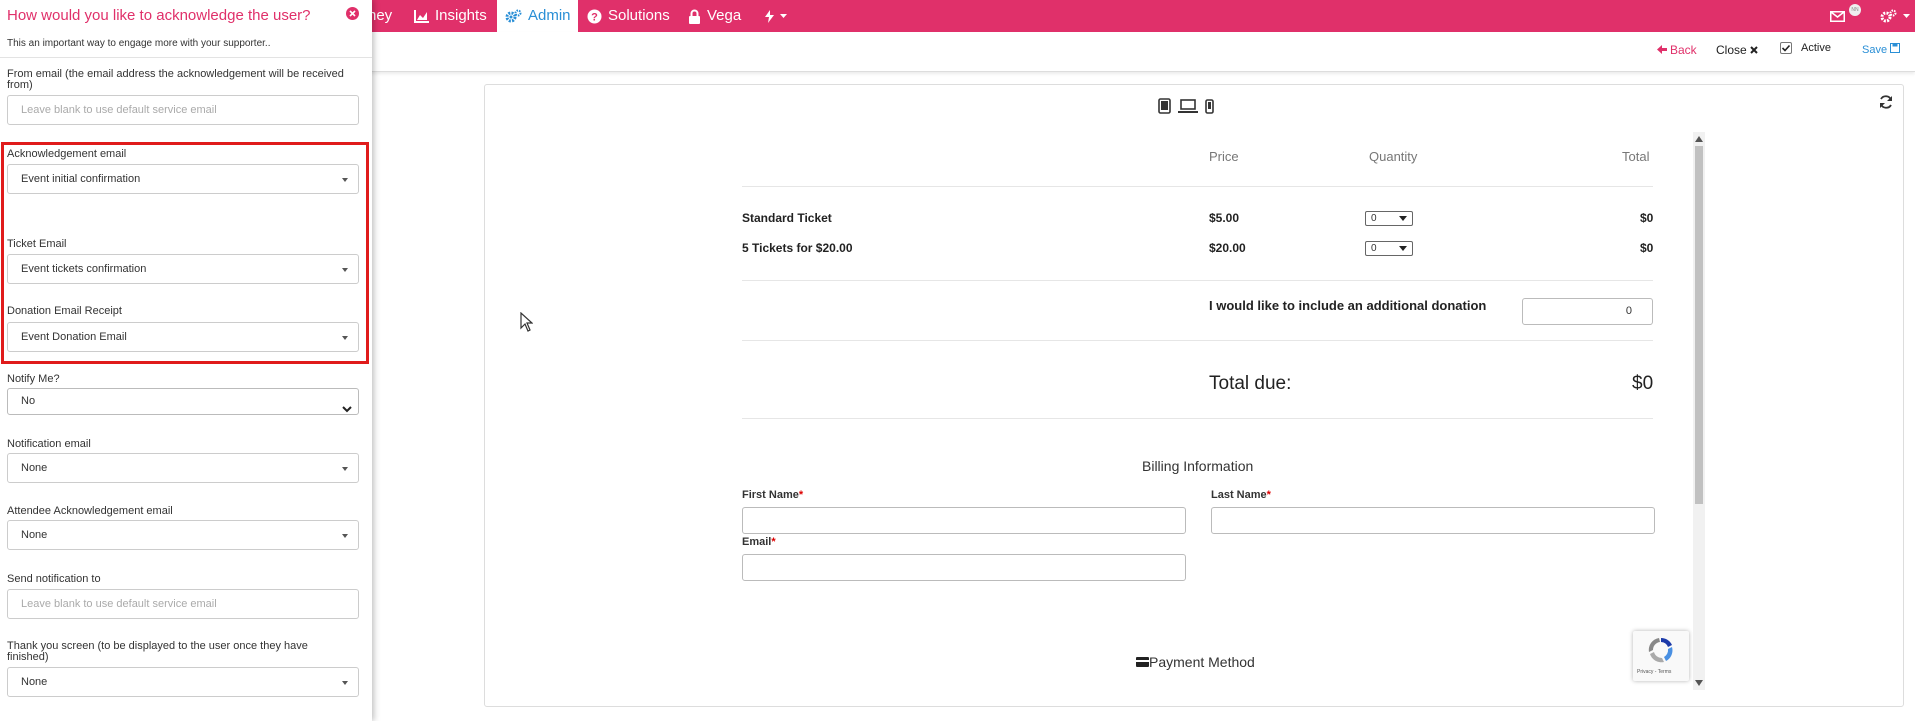 Image resolution: width=1915 pixels, height=721 pixels. I want to click on lock-icon, so click(694, 16).